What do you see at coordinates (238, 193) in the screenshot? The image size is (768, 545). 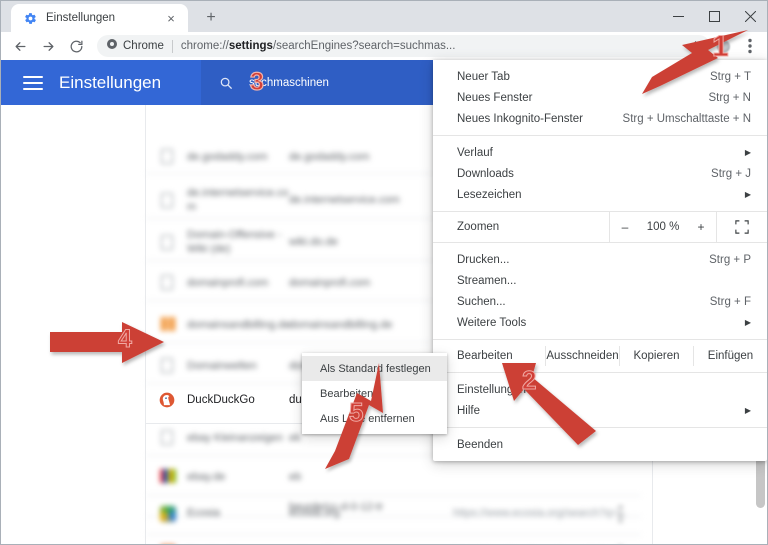 I see `row-name: de.internetservice.co` at bounding box center [238, 193].